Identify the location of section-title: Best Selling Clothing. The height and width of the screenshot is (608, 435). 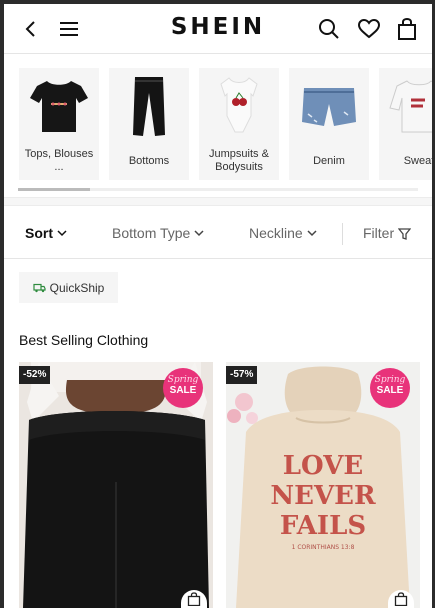
(84, 340).